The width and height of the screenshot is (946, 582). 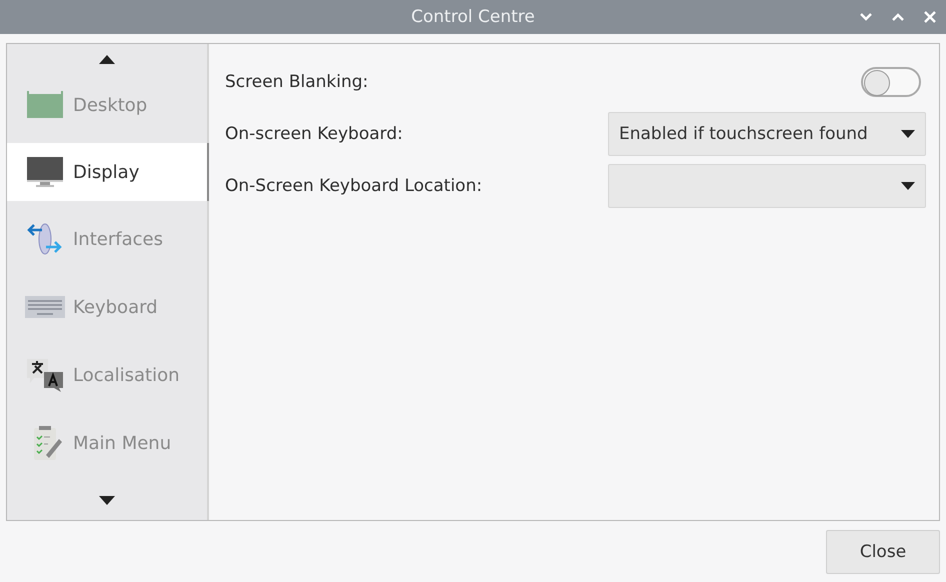 I want to click on sidebar-item: Localisation, so click(x=107, y=375).